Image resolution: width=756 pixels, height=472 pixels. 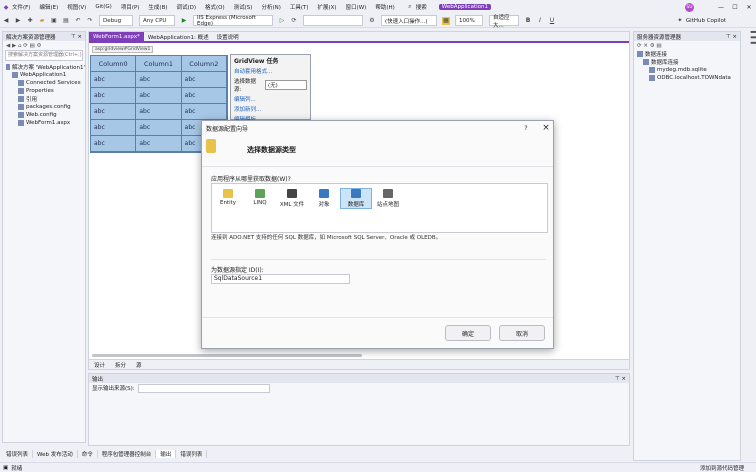 What do you see at coordinates (735, 7) in the screenshot?
I see `maximize-button: ☐` at bounding box center [735, 7].